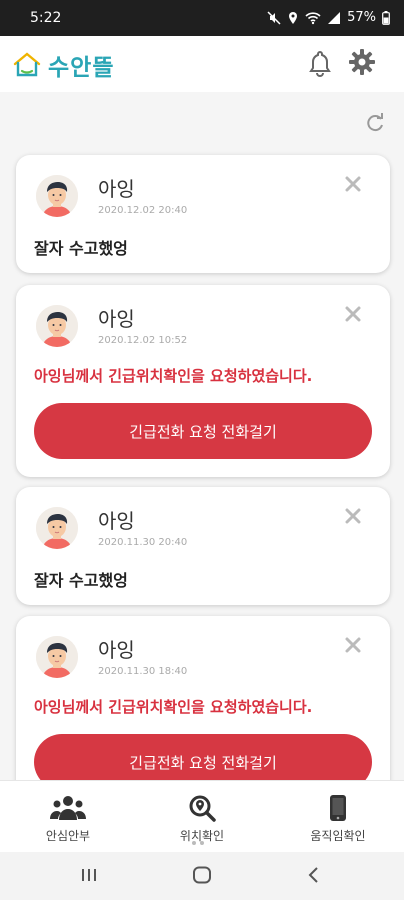 The width and height of the screenshot is (404, 900). What do you see at coordinates (143, 210) in the screenshot?
I see `notification-date: 2020.12.02 20:40` at bounding box center [143, 210].